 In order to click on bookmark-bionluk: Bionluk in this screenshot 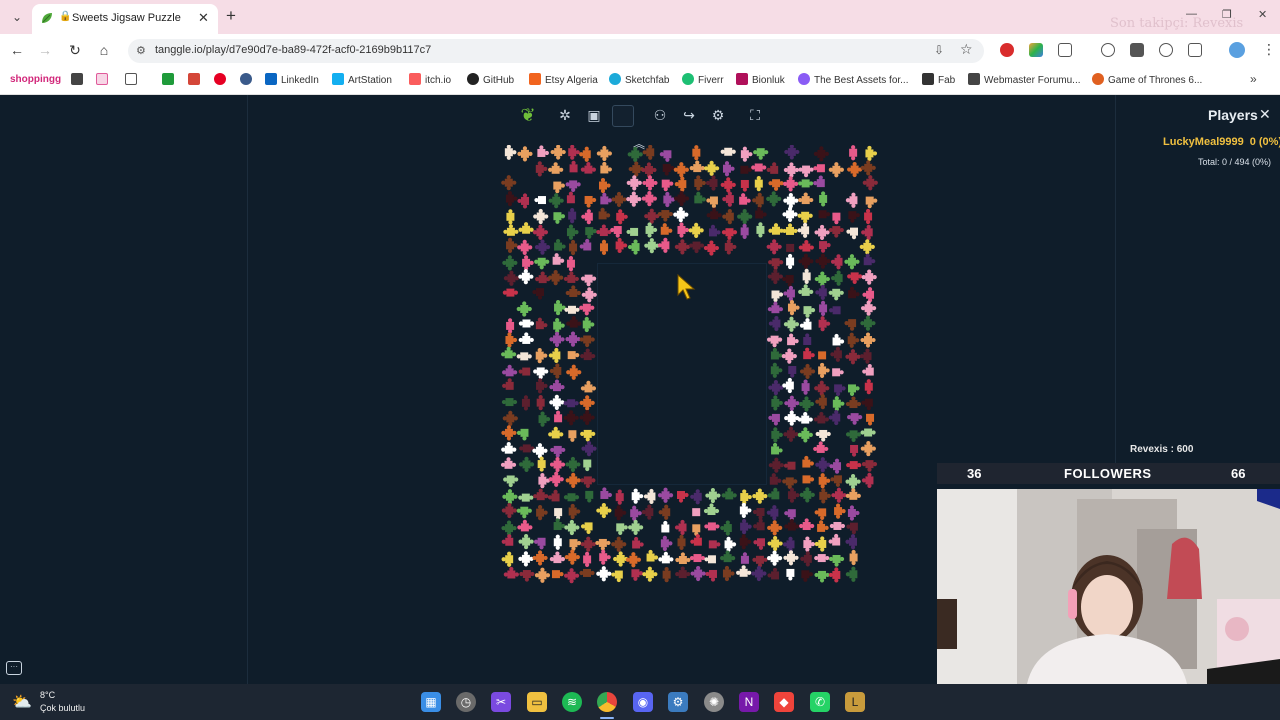, I will do `click(760, 81)`.